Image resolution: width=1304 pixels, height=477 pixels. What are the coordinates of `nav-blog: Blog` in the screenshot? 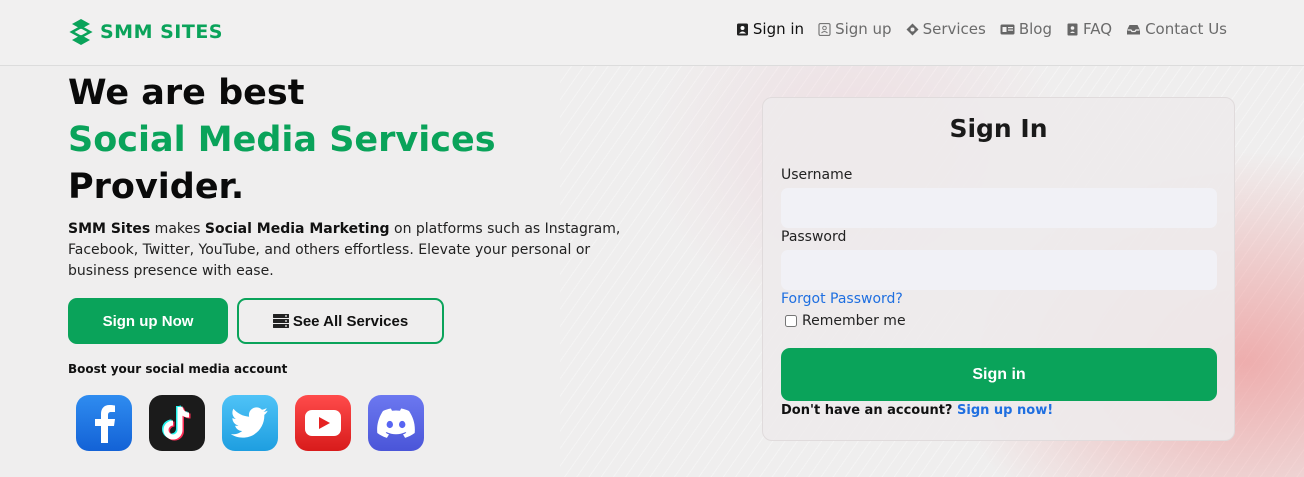 It's located at (1026, 29).